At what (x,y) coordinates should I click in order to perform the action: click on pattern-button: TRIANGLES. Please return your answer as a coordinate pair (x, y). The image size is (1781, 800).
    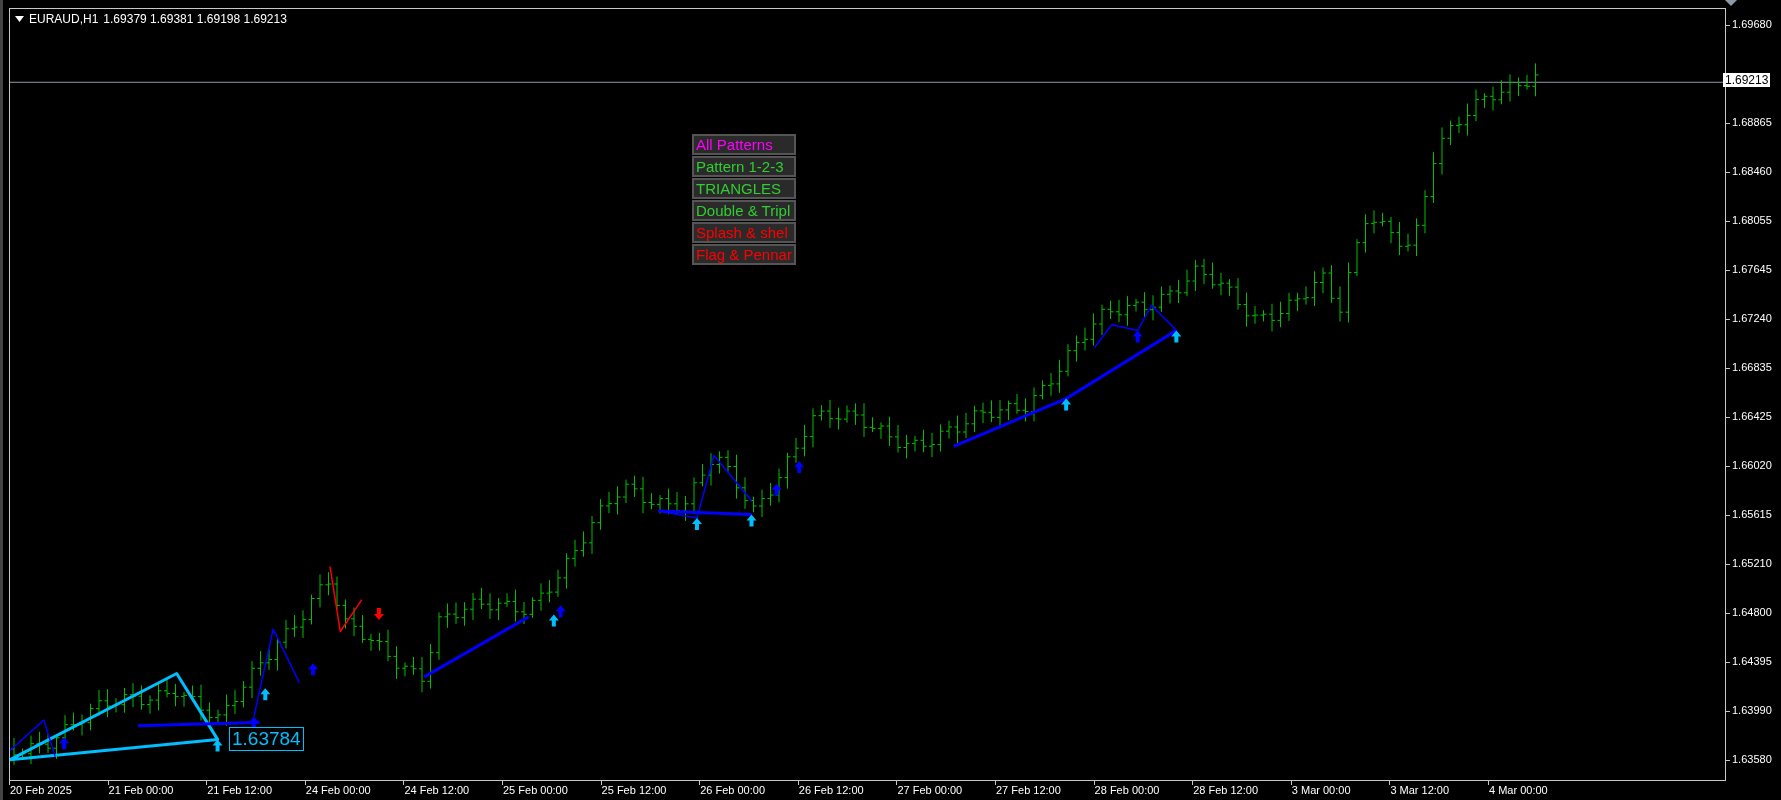
    Looking at the image, I should click on (744, 188).